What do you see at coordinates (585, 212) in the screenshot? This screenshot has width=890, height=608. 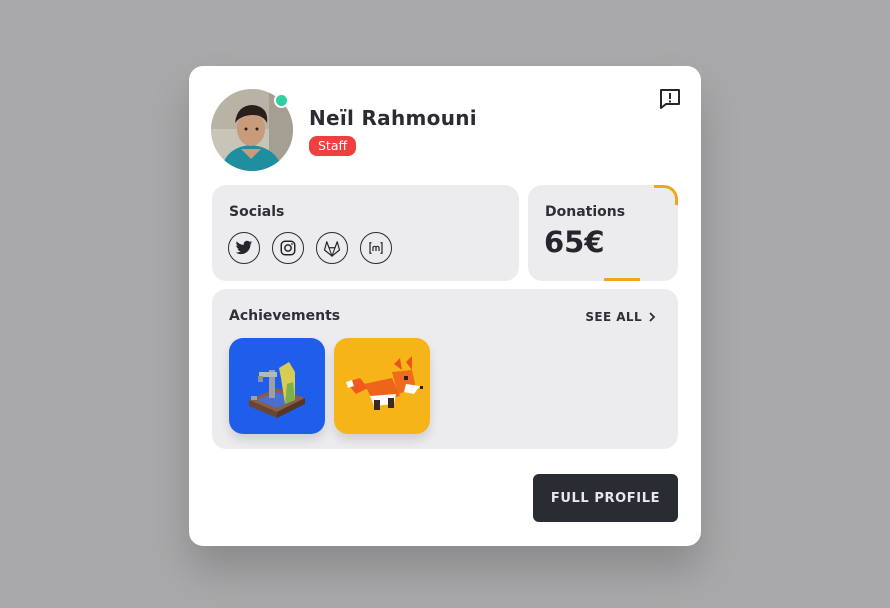 I see `donations-title: Donations` at bounding box center [585, 212].